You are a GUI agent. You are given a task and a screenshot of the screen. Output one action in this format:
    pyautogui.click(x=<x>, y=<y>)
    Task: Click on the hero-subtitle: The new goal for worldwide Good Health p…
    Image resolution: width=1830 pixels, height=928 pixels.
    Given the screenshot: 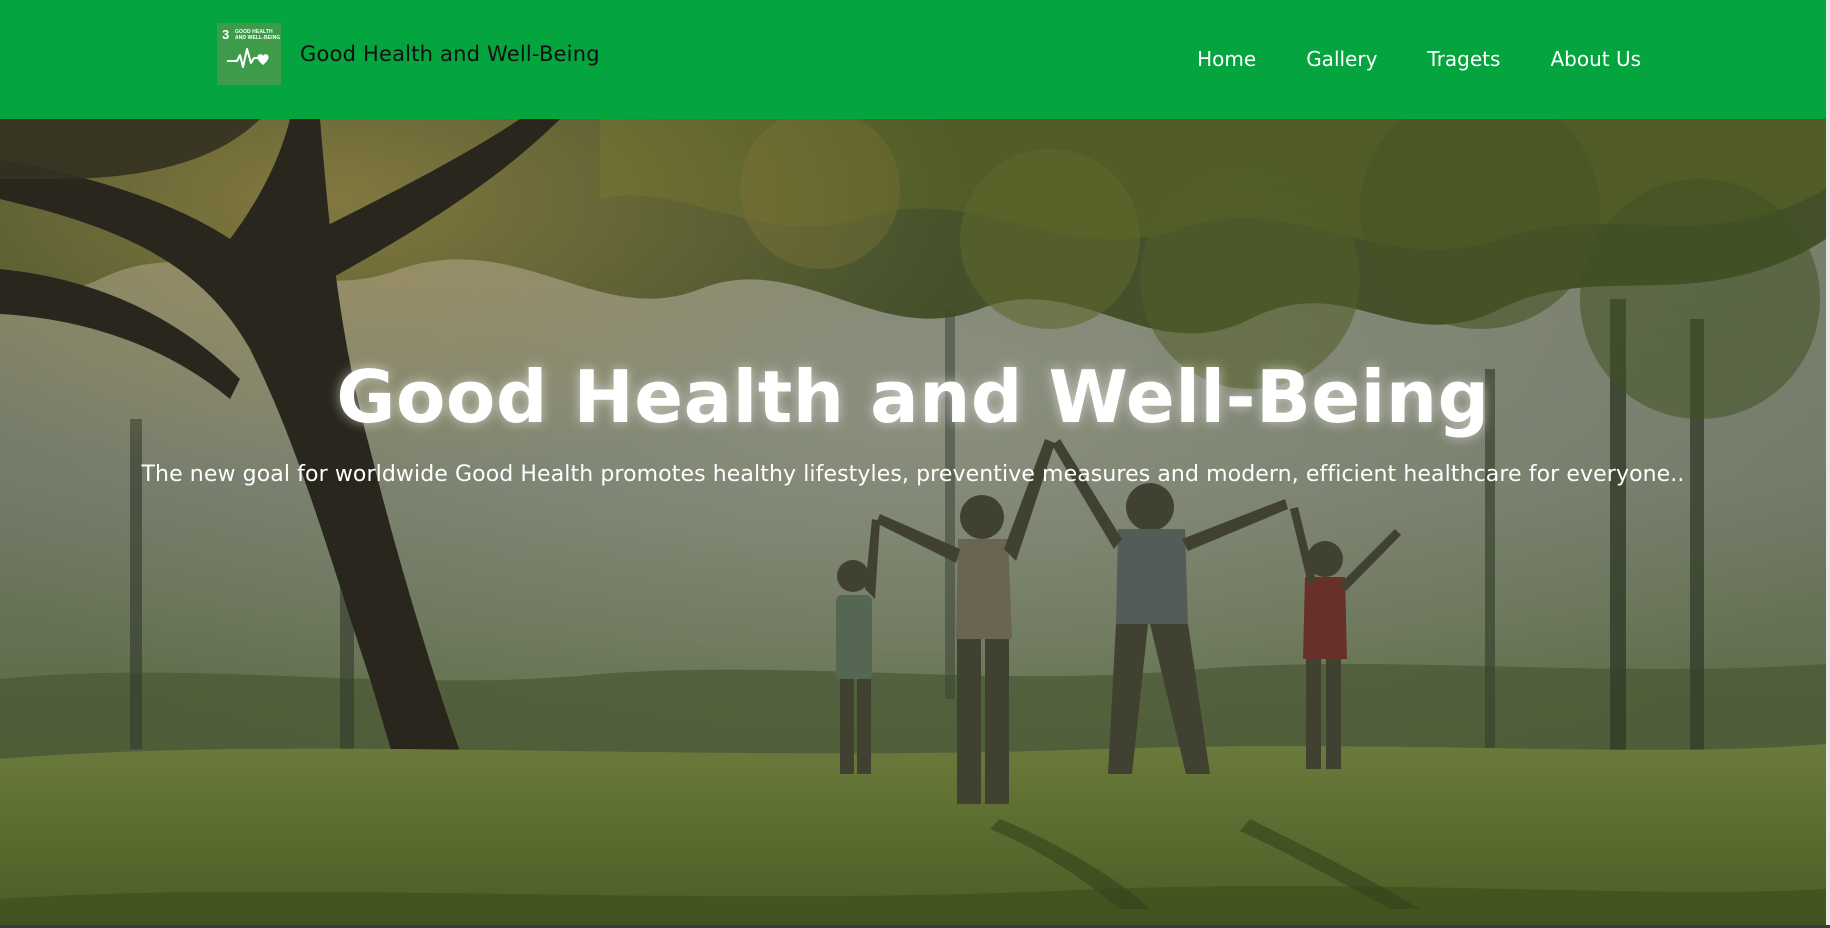 What is the action you would take?
    pyautogui.click(x=913, y=474)
    